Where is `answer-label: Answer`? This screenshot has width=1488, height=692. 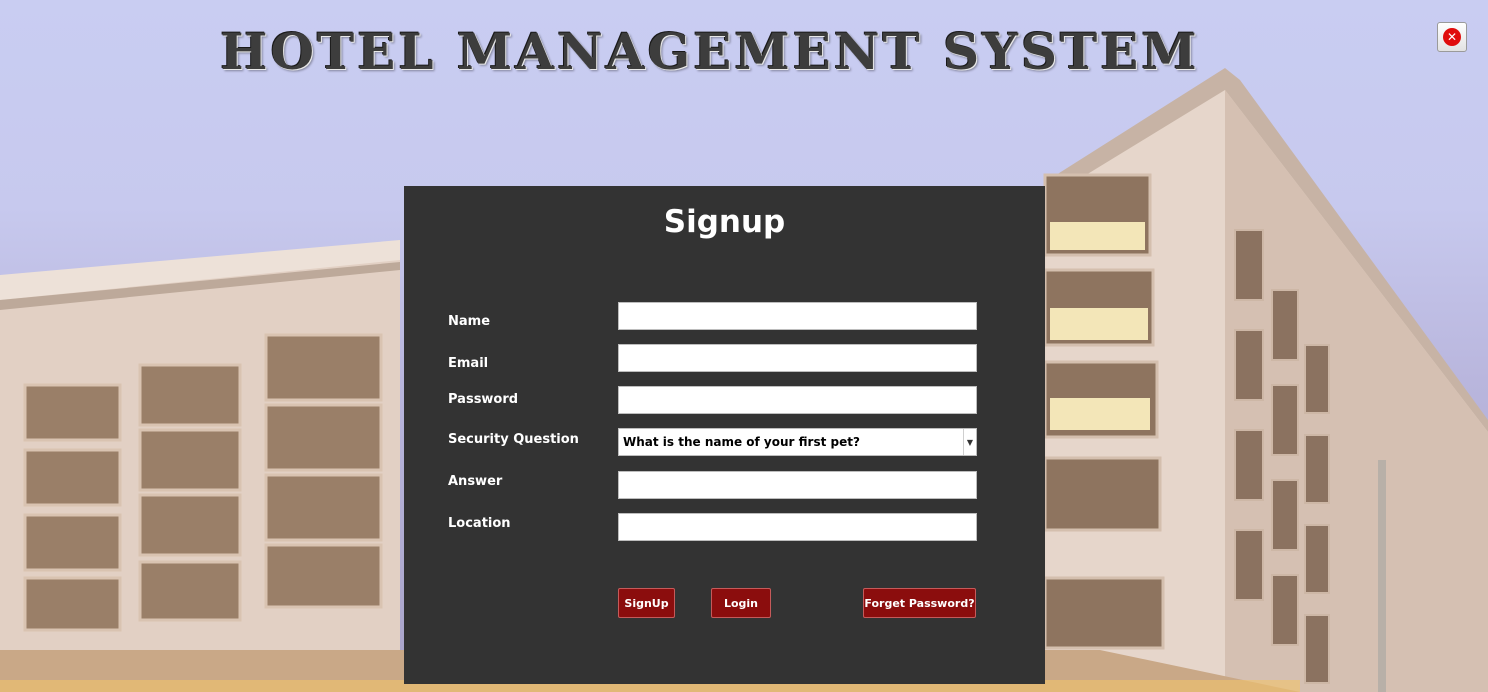 answer-label: Answer is located at coordinates (475, 481).